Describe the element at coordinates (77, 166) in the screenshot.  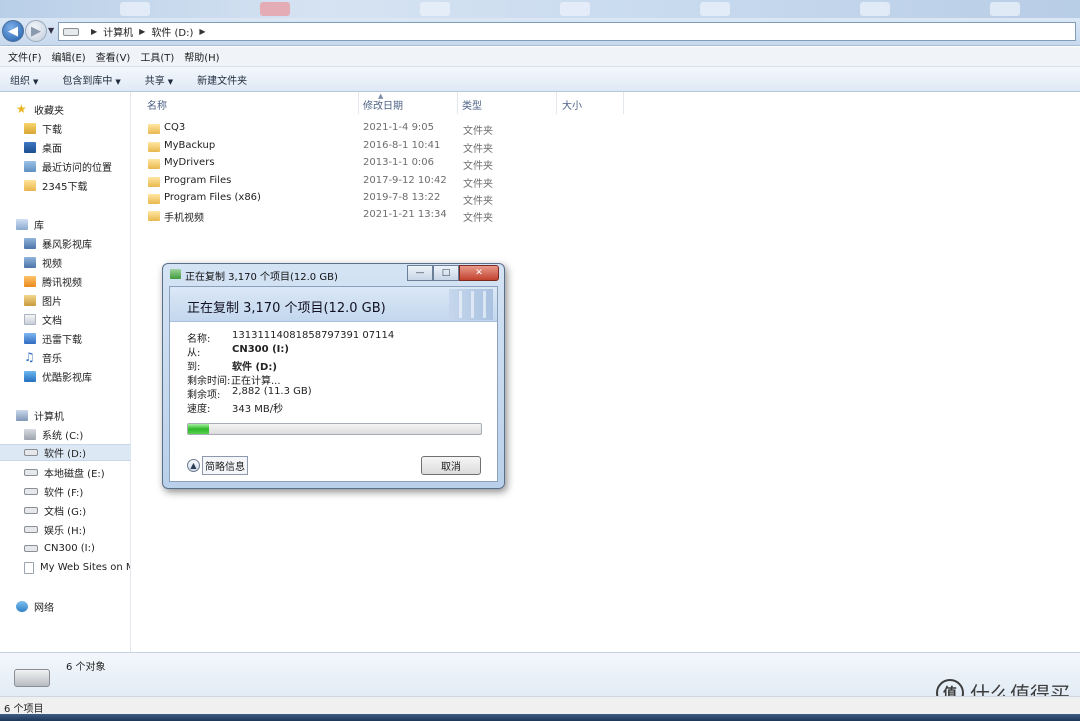
I see `nav-recent-places: 最近访问的位置` at that location.